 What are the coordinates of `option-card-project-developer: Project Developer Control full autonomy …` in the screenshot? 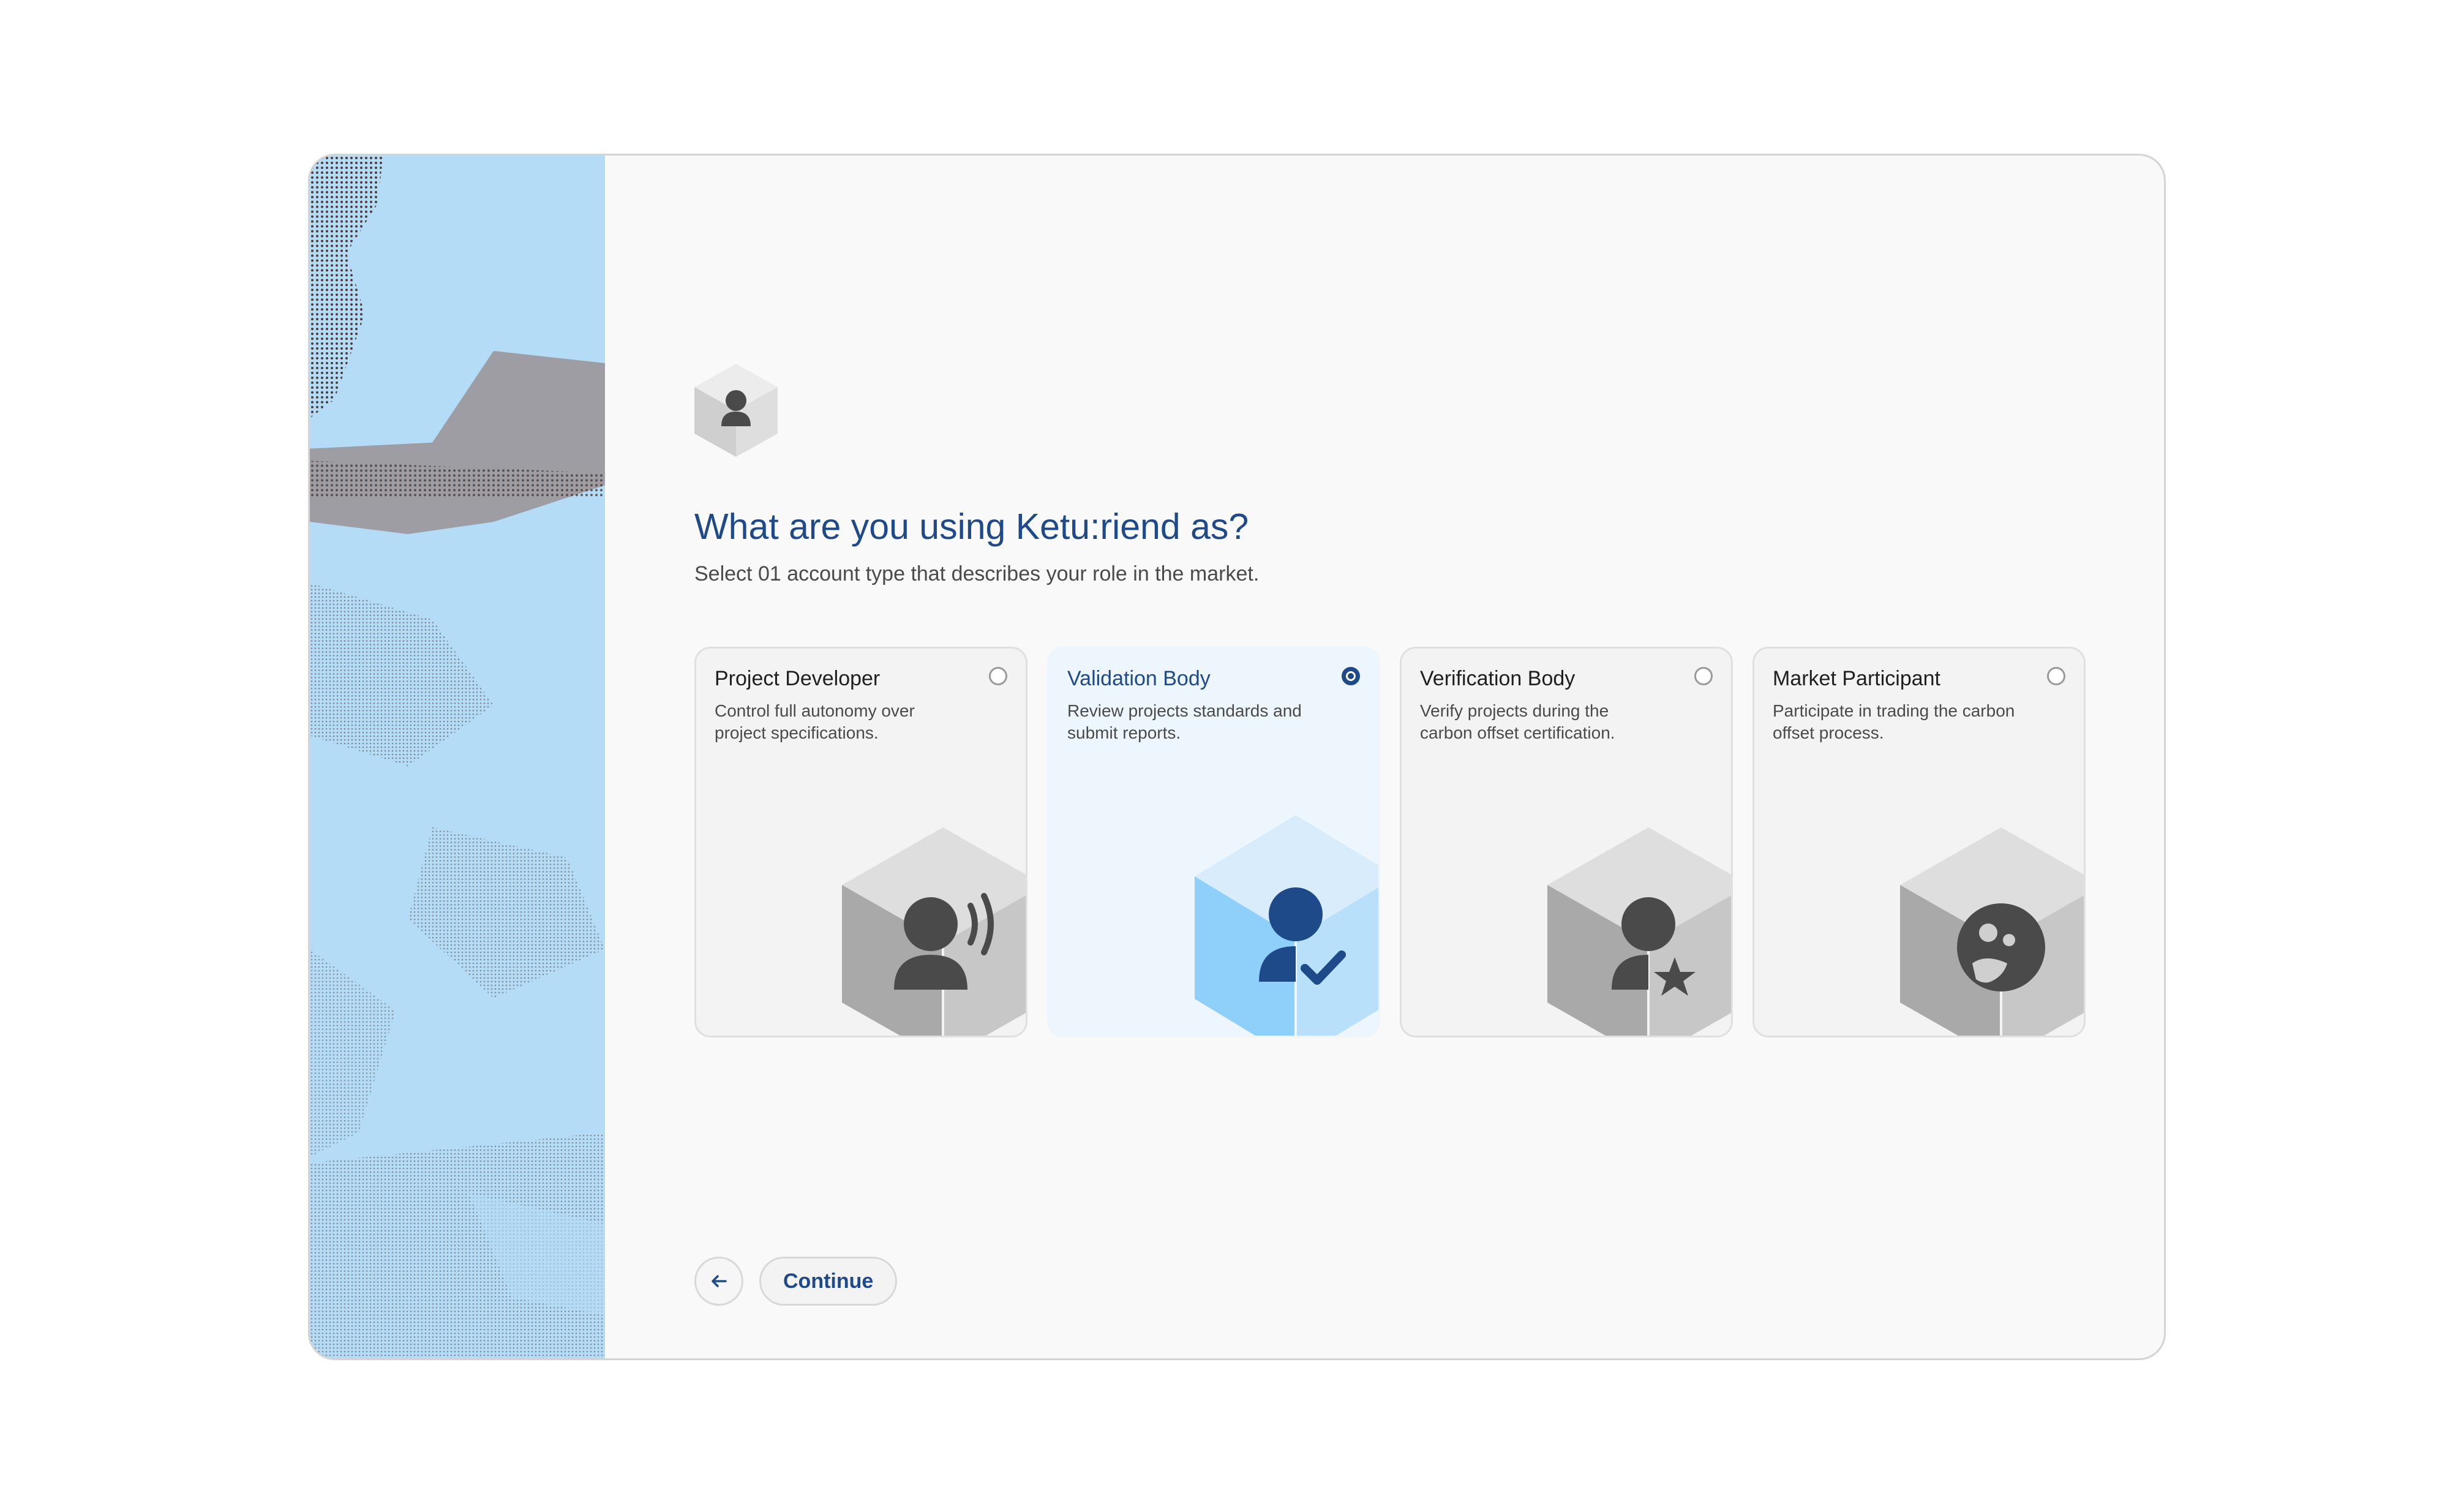 It's located at (861, 842).